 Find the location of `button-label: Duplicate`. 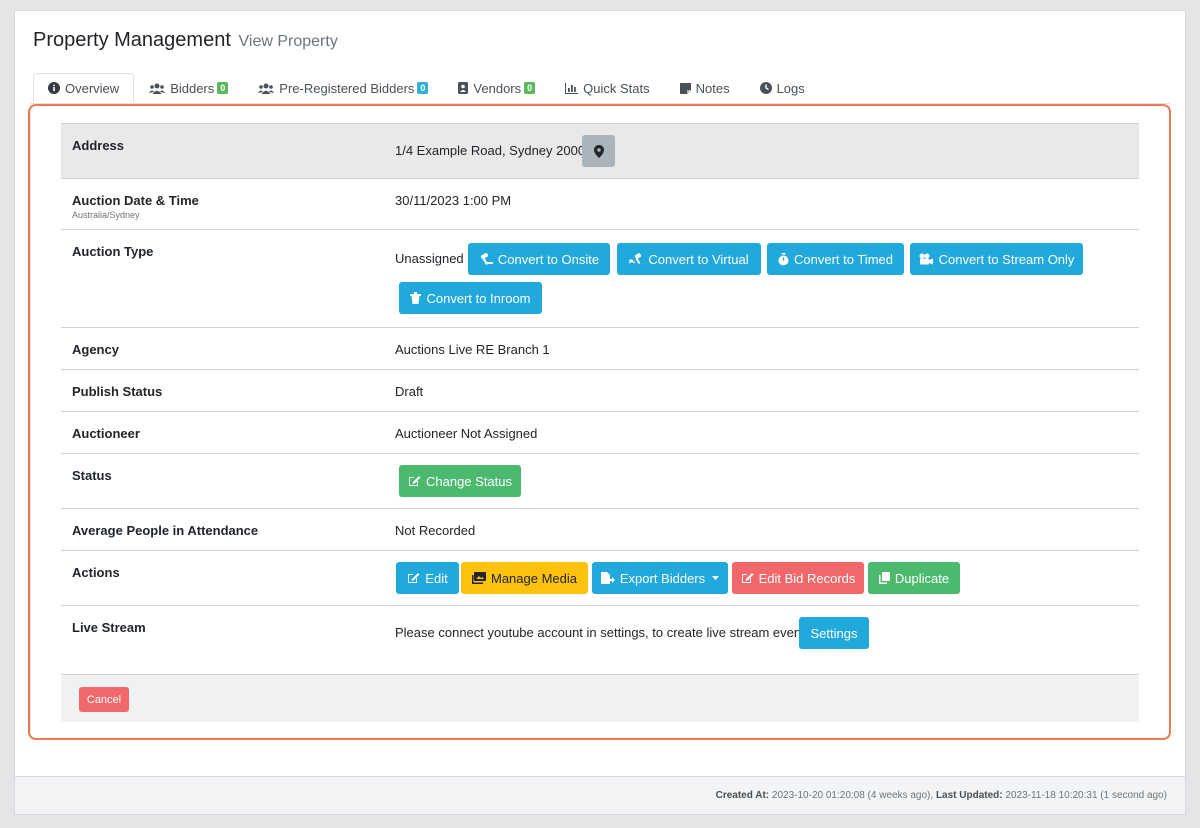

button-label: Duplicate is located at coordinates (922, 578).